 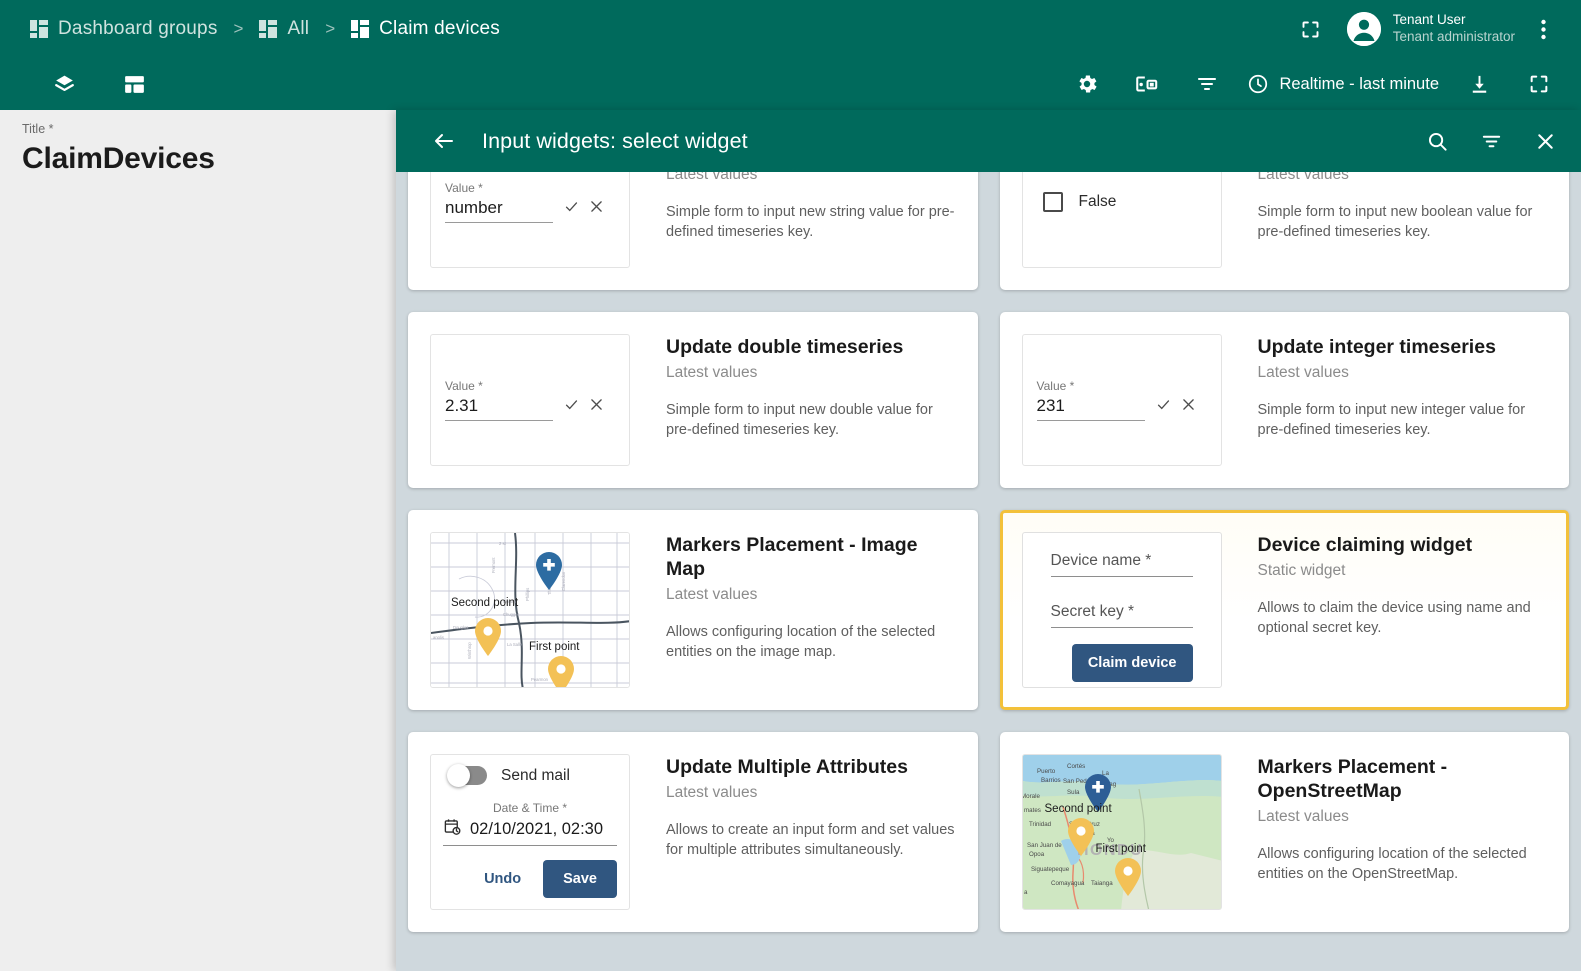 I want to click on svg-text: Douglas, so click(x=460, y=627).